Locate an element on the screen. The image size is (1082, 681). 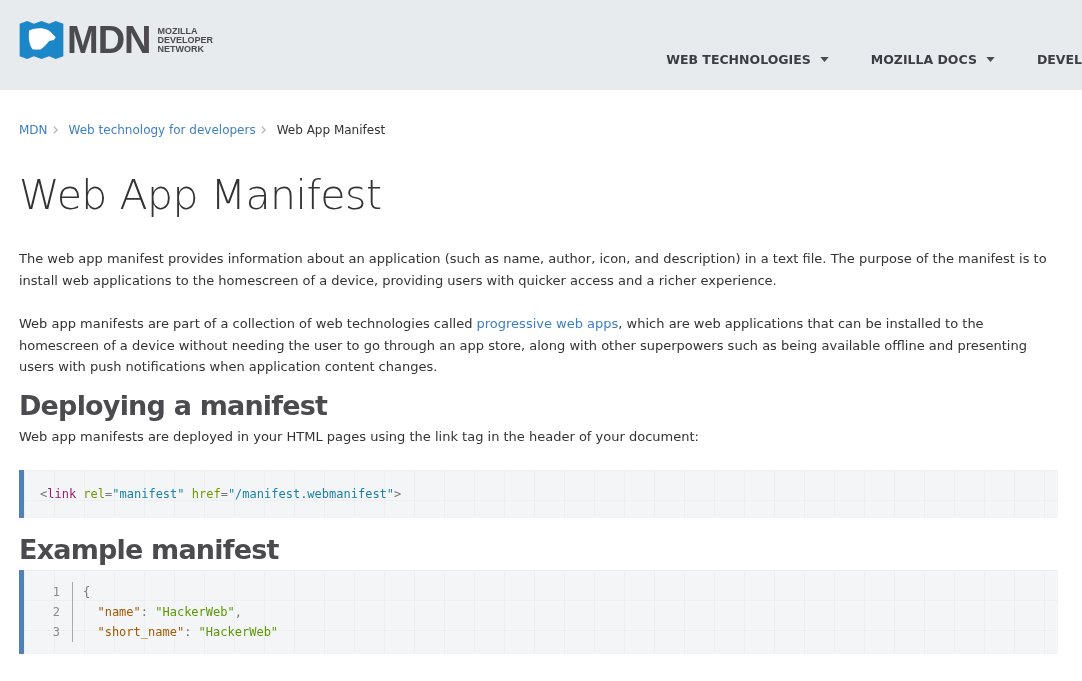
code-line: "name": "HackerWeb", is located at coordinates (169, 612).